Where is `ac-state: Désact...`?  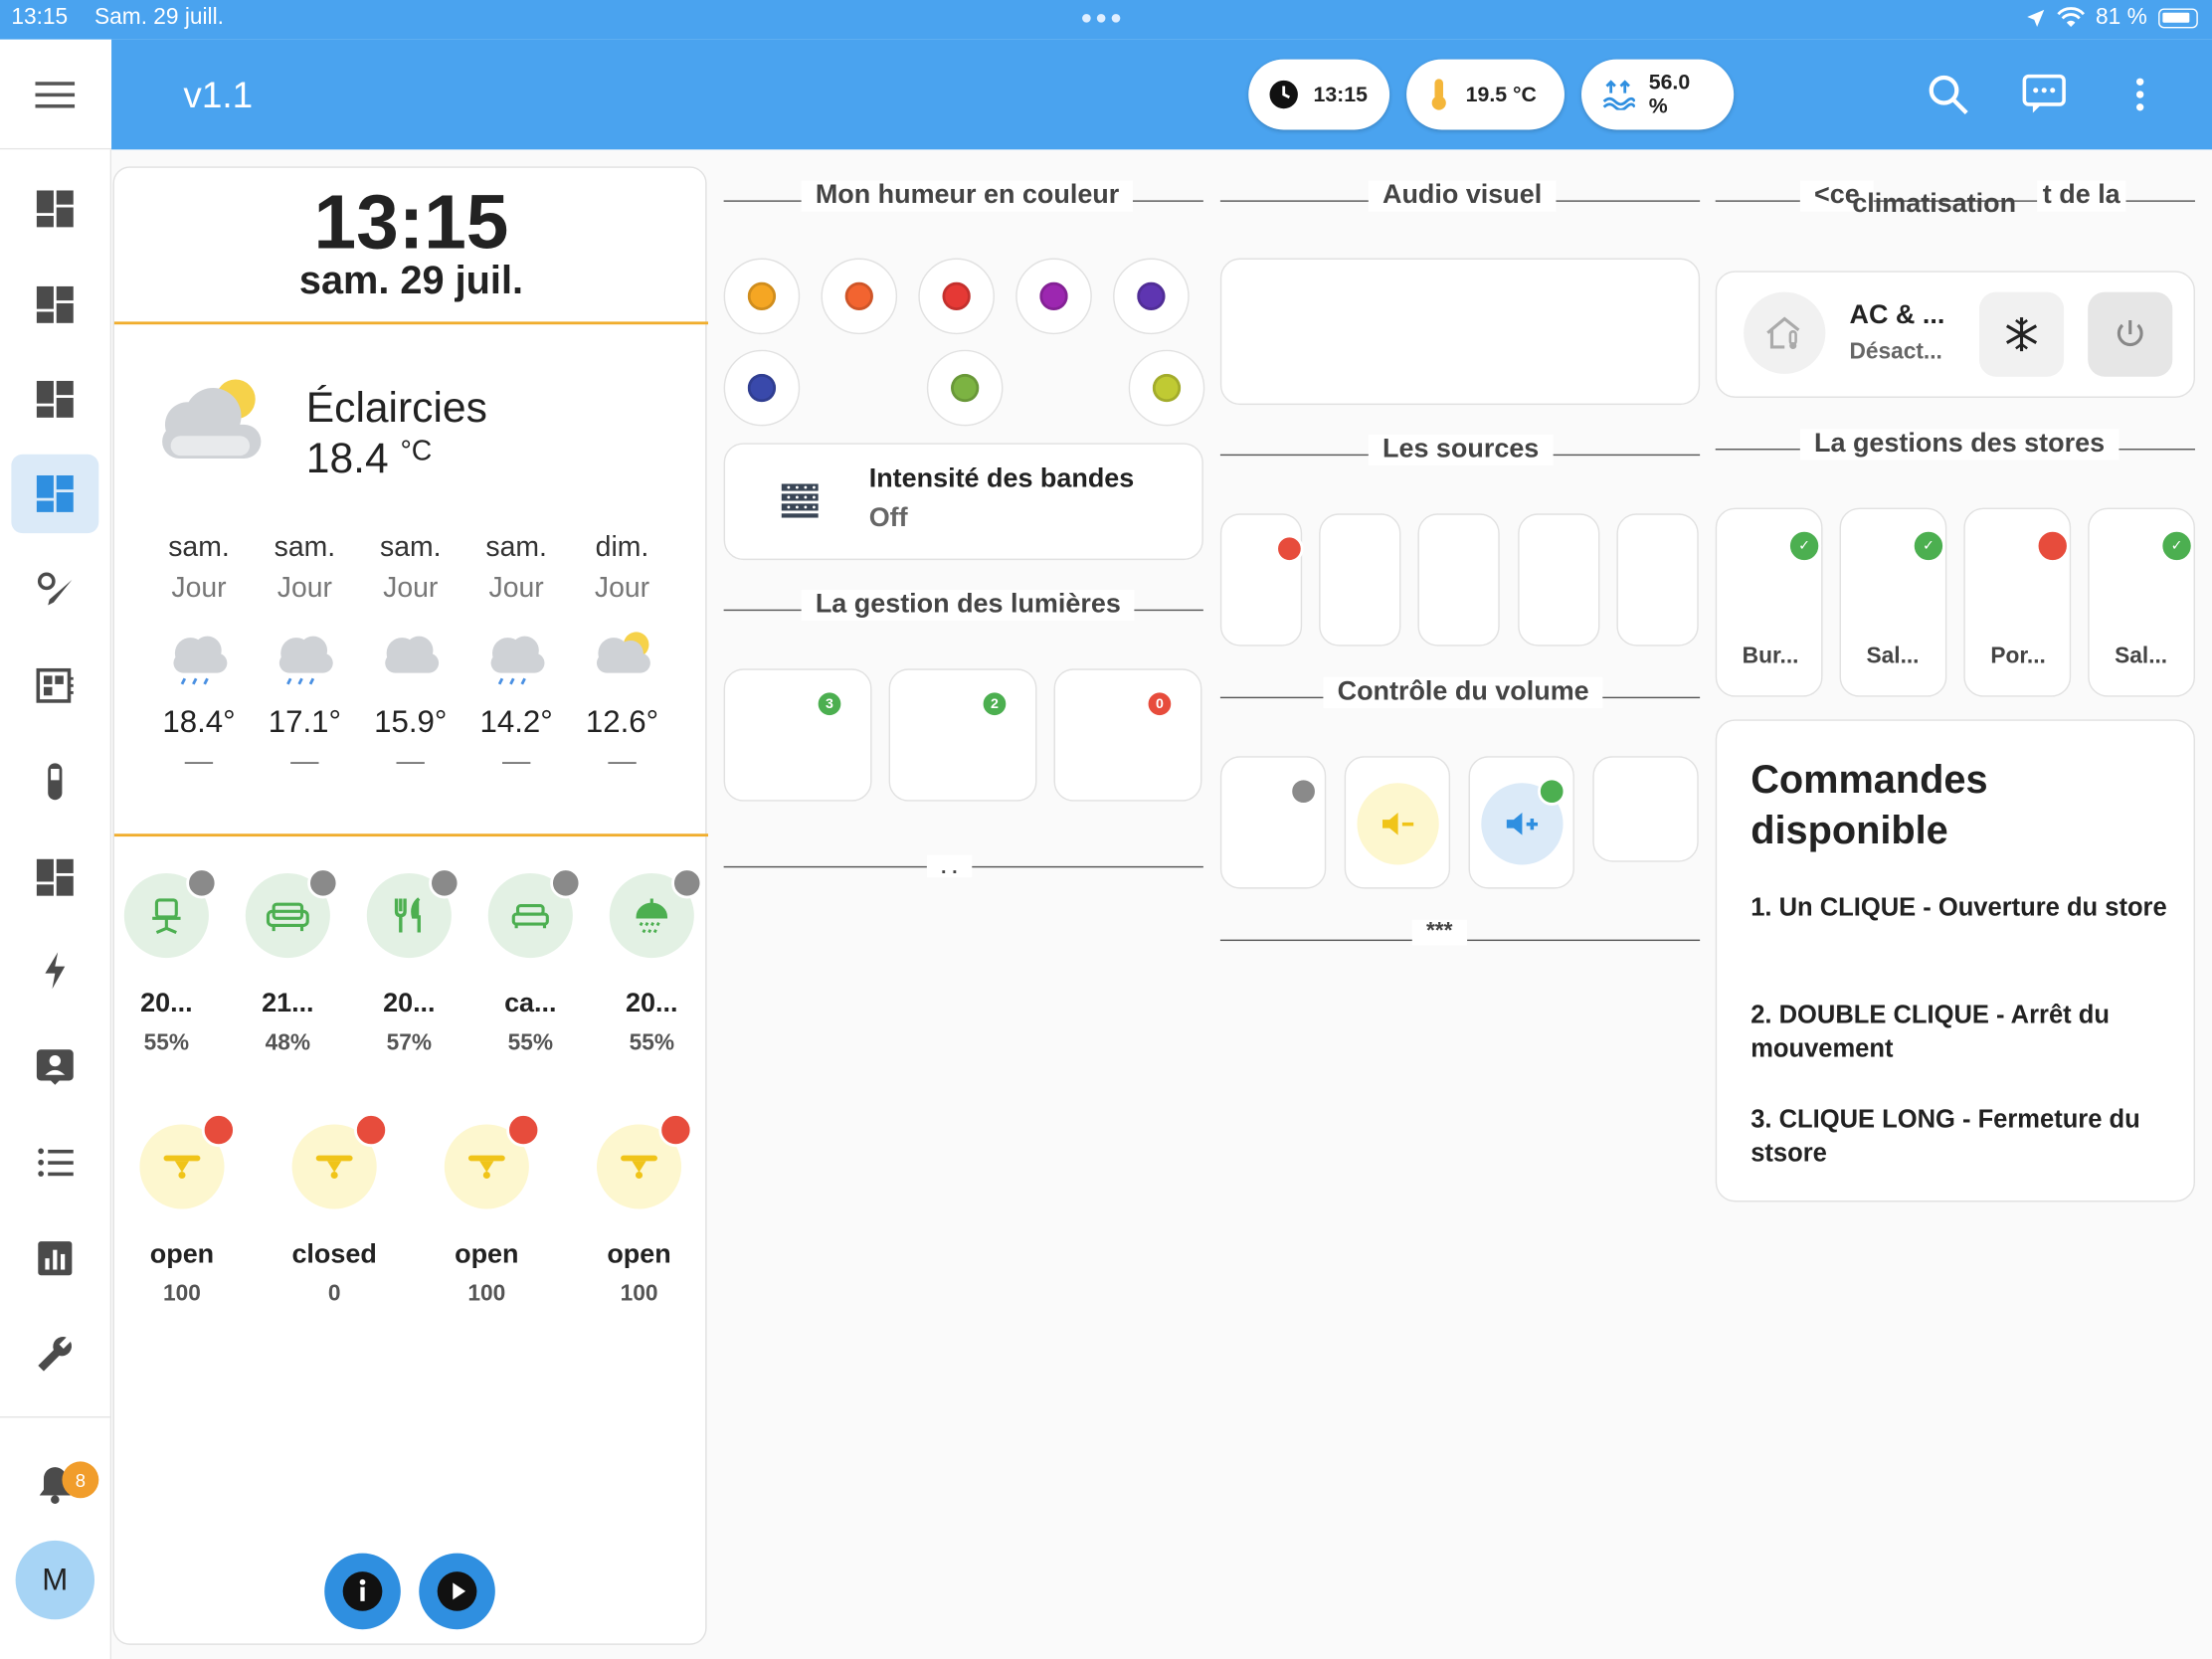
ac-state: Désact... is located at coordinates (1895, 351).